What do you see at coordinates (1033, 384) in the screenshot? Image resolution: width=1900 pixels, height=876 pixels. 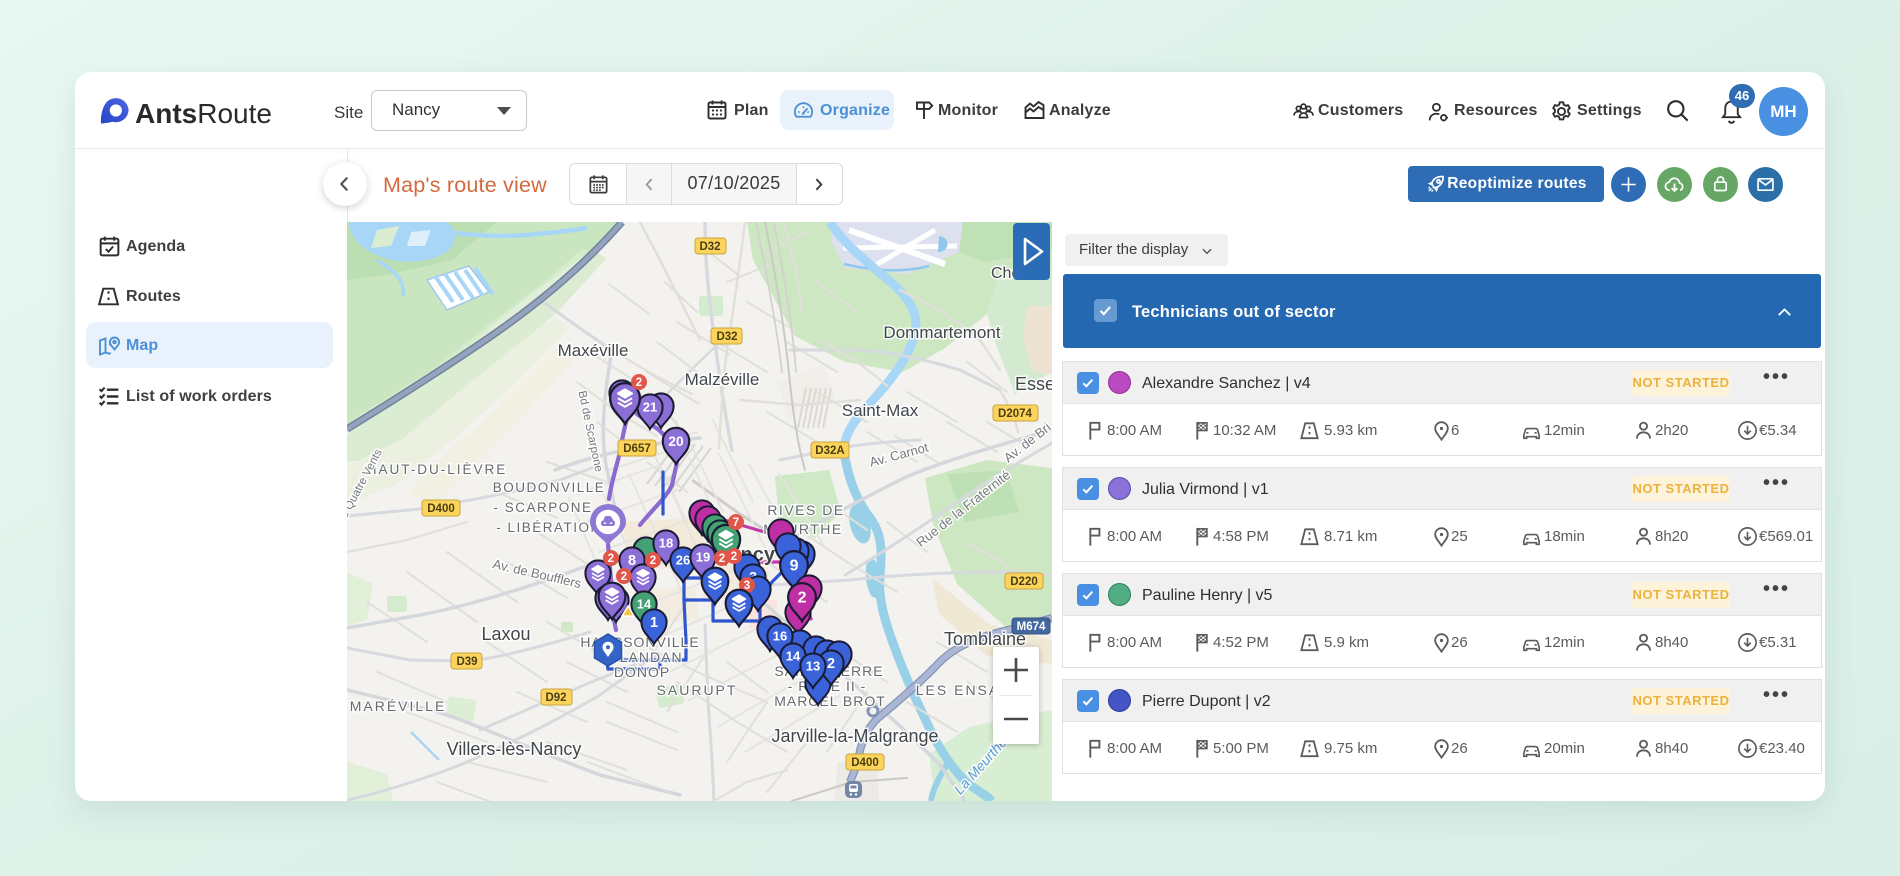 I see `svg-text: Essey` at bounding box center [1033, 384].